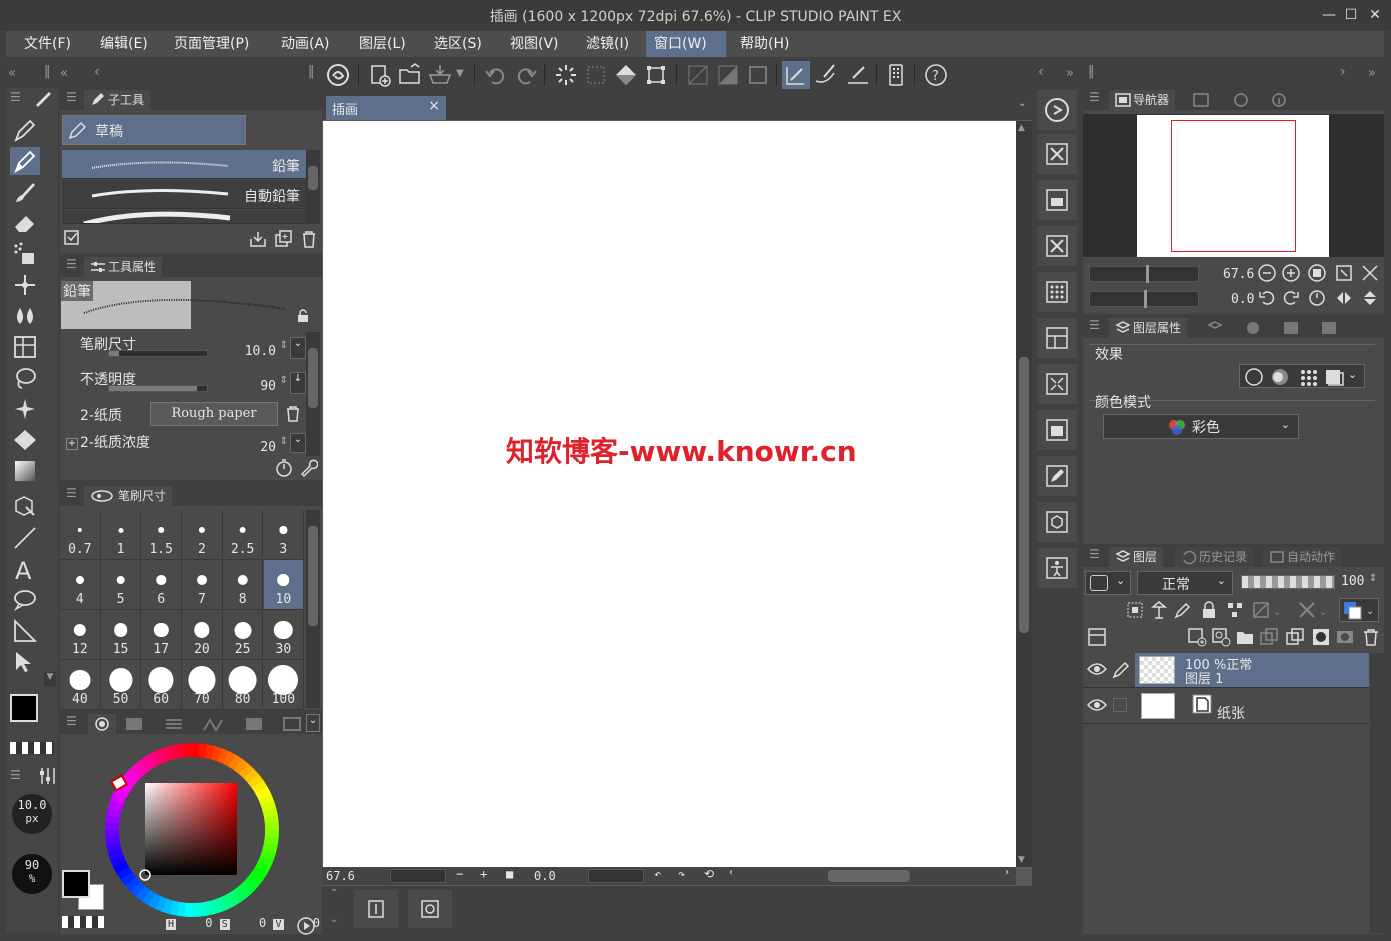 The height and width of the screenshot is (941, 1391). What do you see at coordinates (1254, 377) in the screenshot?
I see `border-effect-icon` at bounding box center [1254, 377].